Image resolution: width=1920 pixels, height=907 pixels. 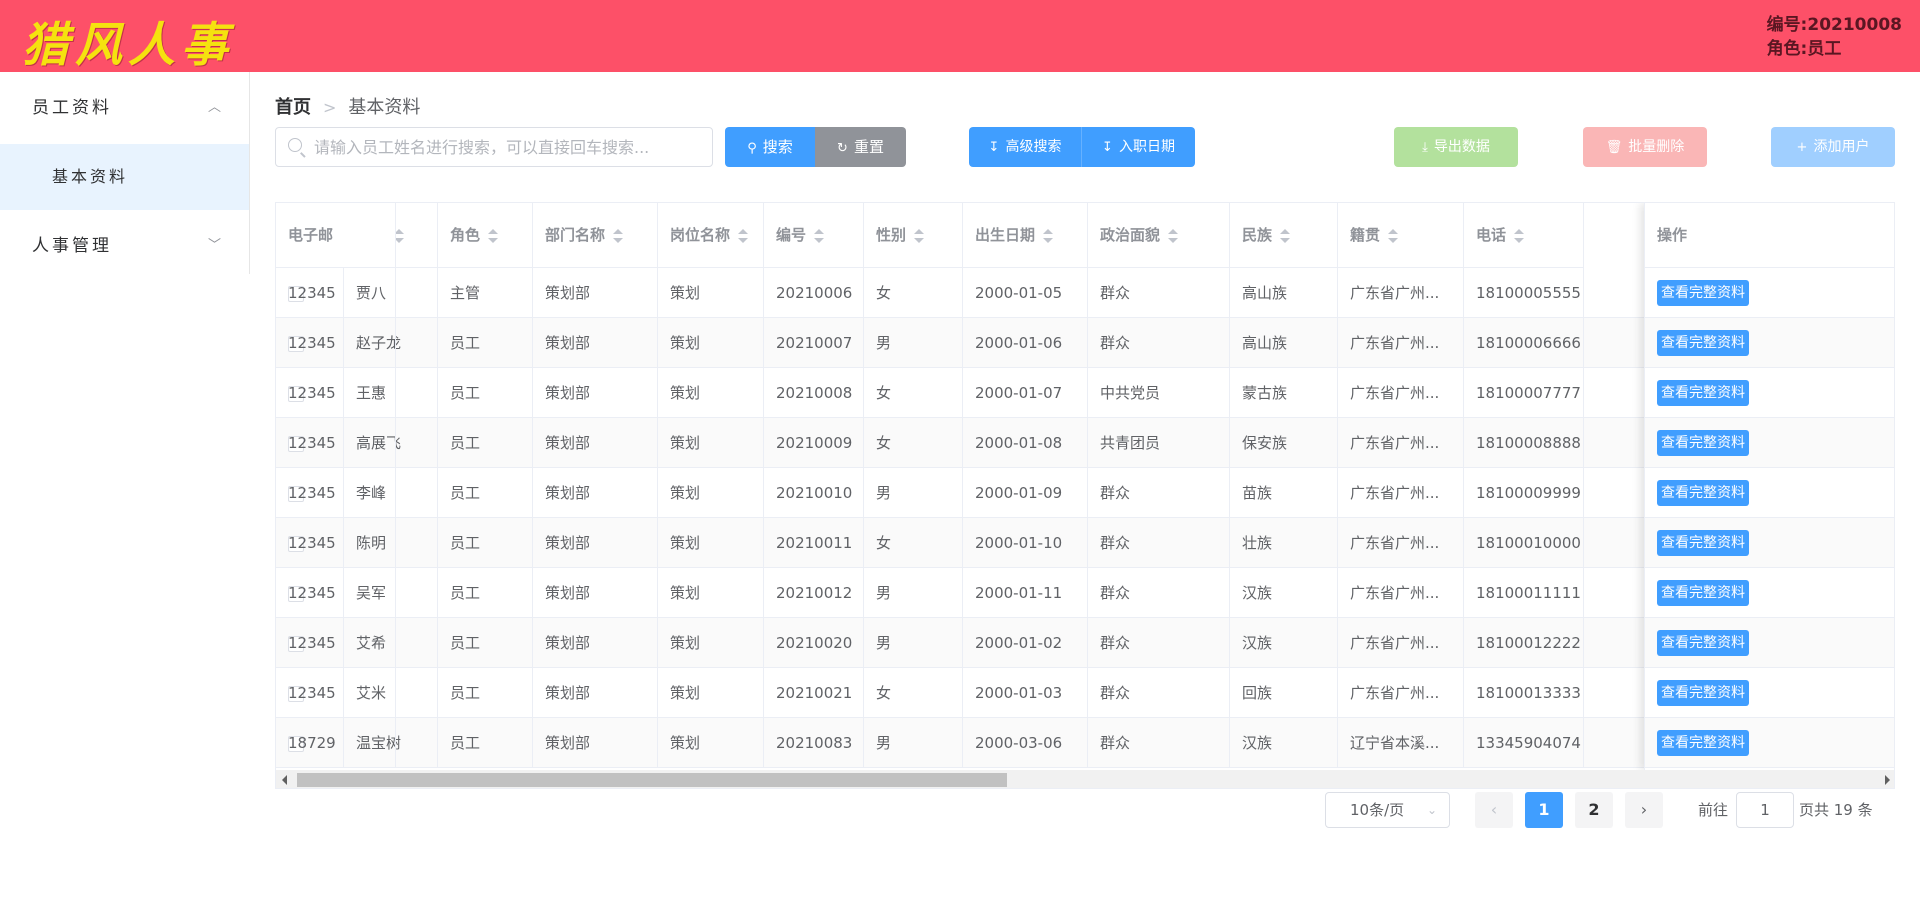 What do you see at coordinates (1159, 235) in the screenshot?
I see `column-header-political-status: 政治面貌` at bounding box center [1159, 235].